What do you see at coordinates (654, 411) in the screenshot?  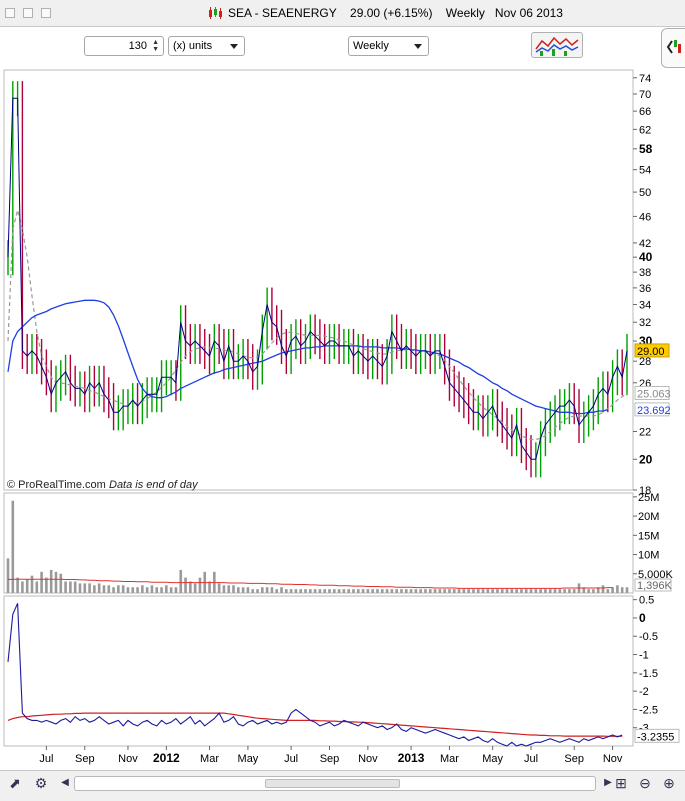 I see `long-ma-value-tag: 23.692` at bounding box center [654, 411].